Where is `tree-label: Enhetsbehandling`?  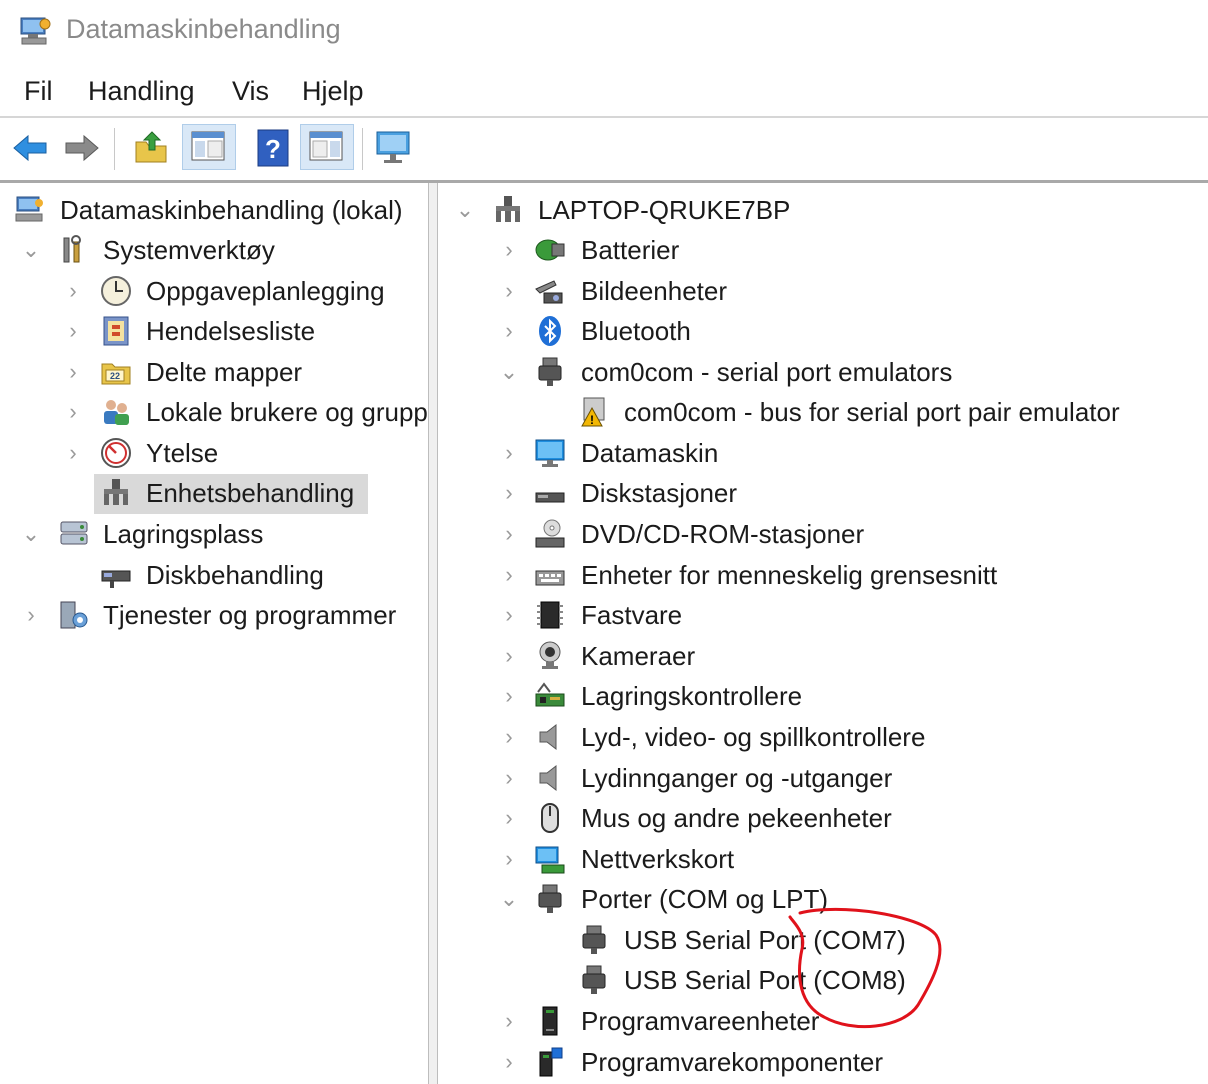 tree-label: Enhetsbehandling is located at coordinates (250, 493).